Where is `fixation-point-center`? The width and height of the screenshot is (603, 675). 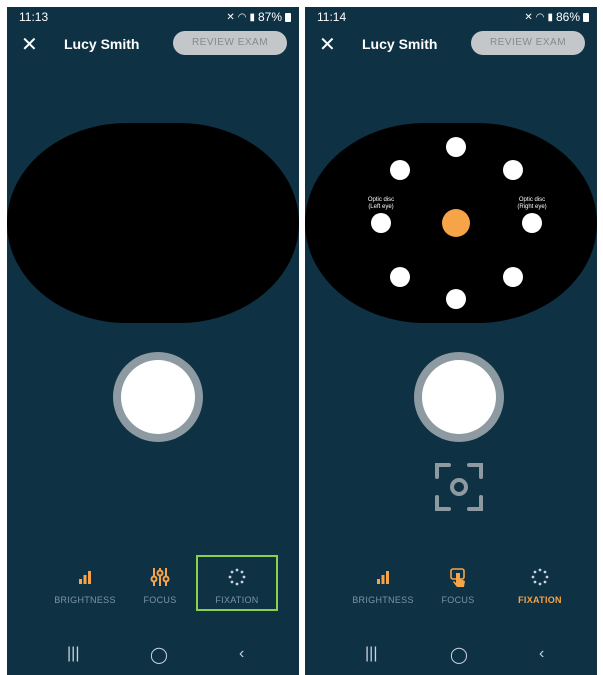 fixation-point-center is located at coordinates (456, 223).